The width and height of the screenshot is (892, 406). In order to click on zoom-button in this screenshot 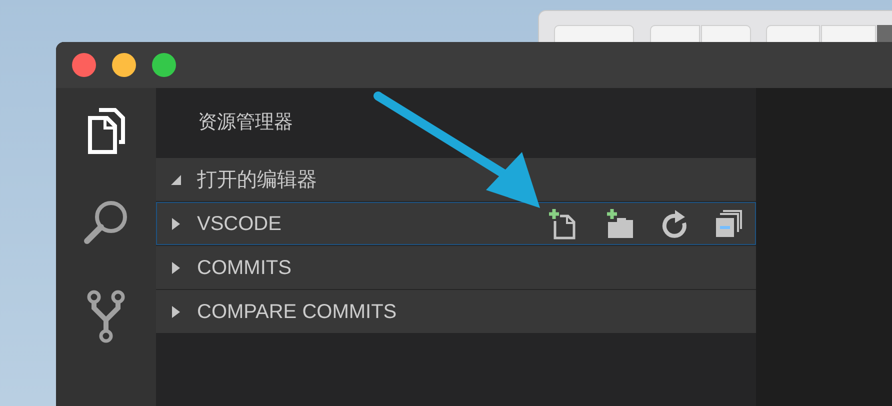, I will do `click(164, 65)`.